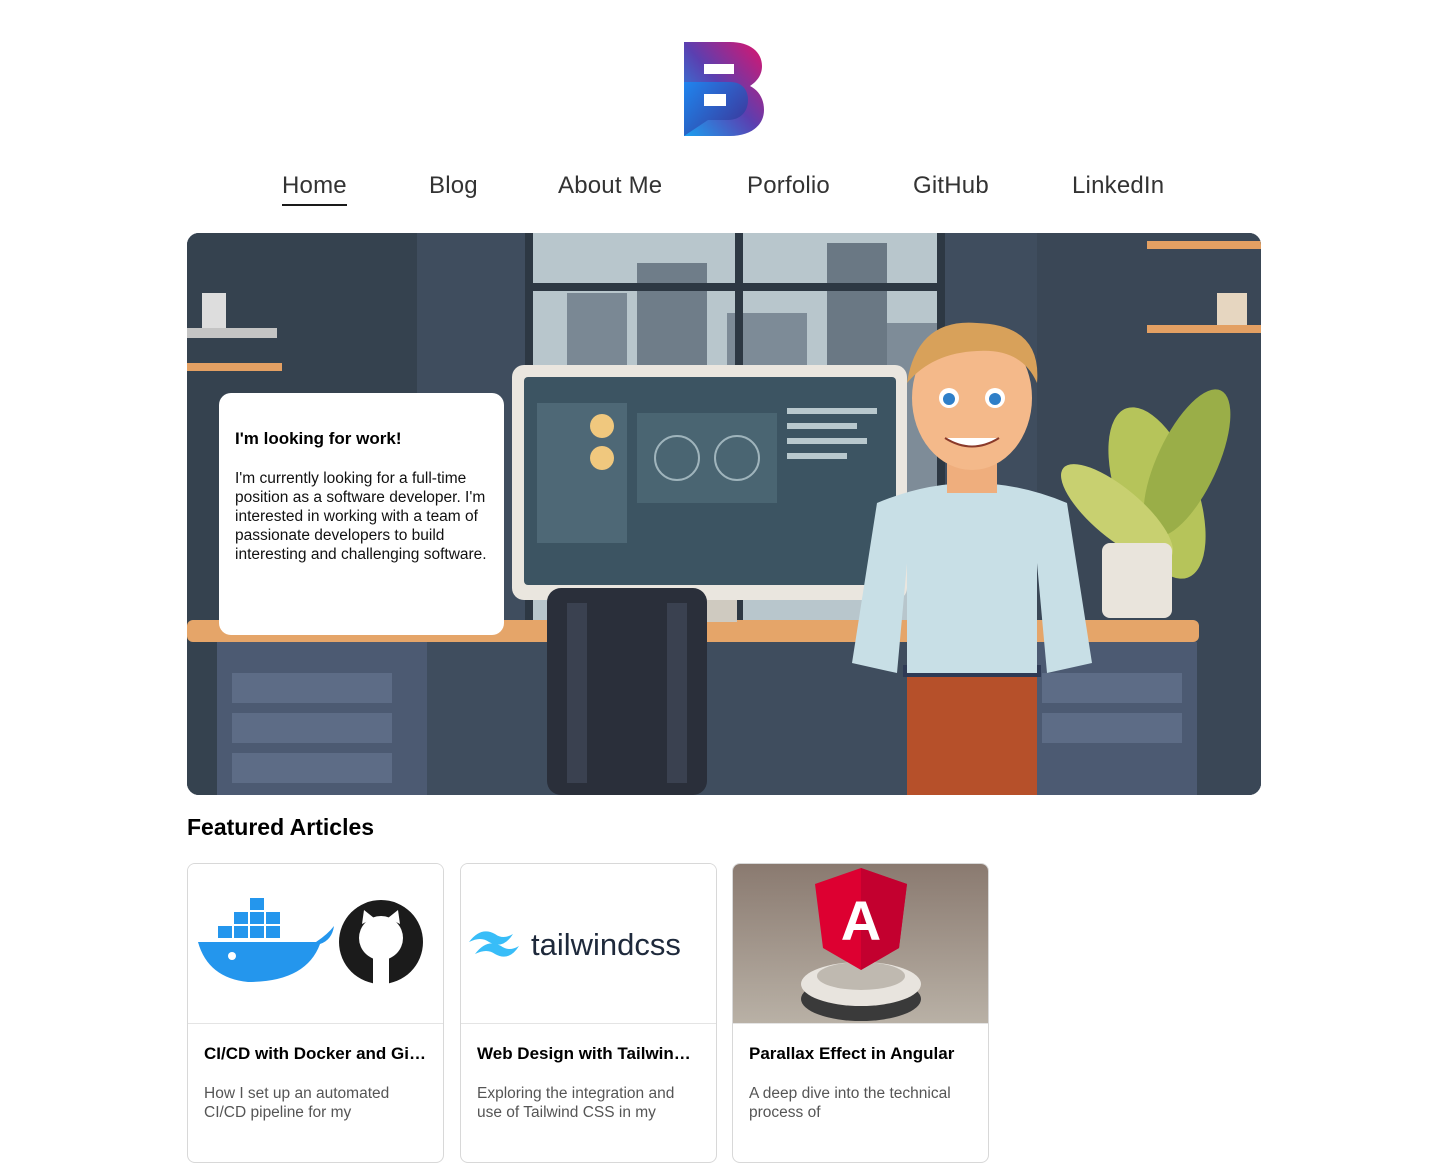 Image resolution: width=1448 pixels, height=1163 pixels. I want to click on tailwindcss-icon: tailwindcss, so click(588, 943).